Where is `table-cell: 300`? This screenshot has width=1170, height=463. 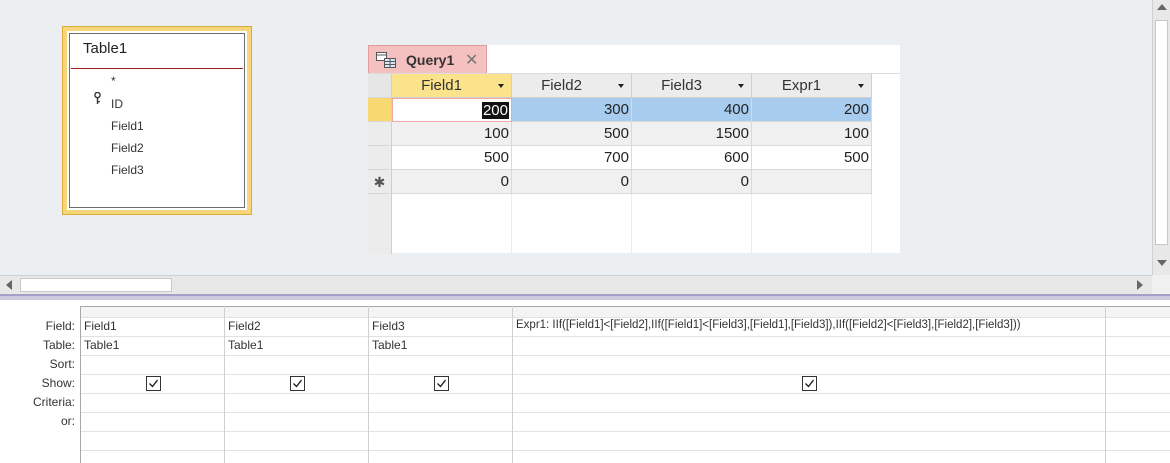
table-cell: 300 is located at coordinates (572, 110).